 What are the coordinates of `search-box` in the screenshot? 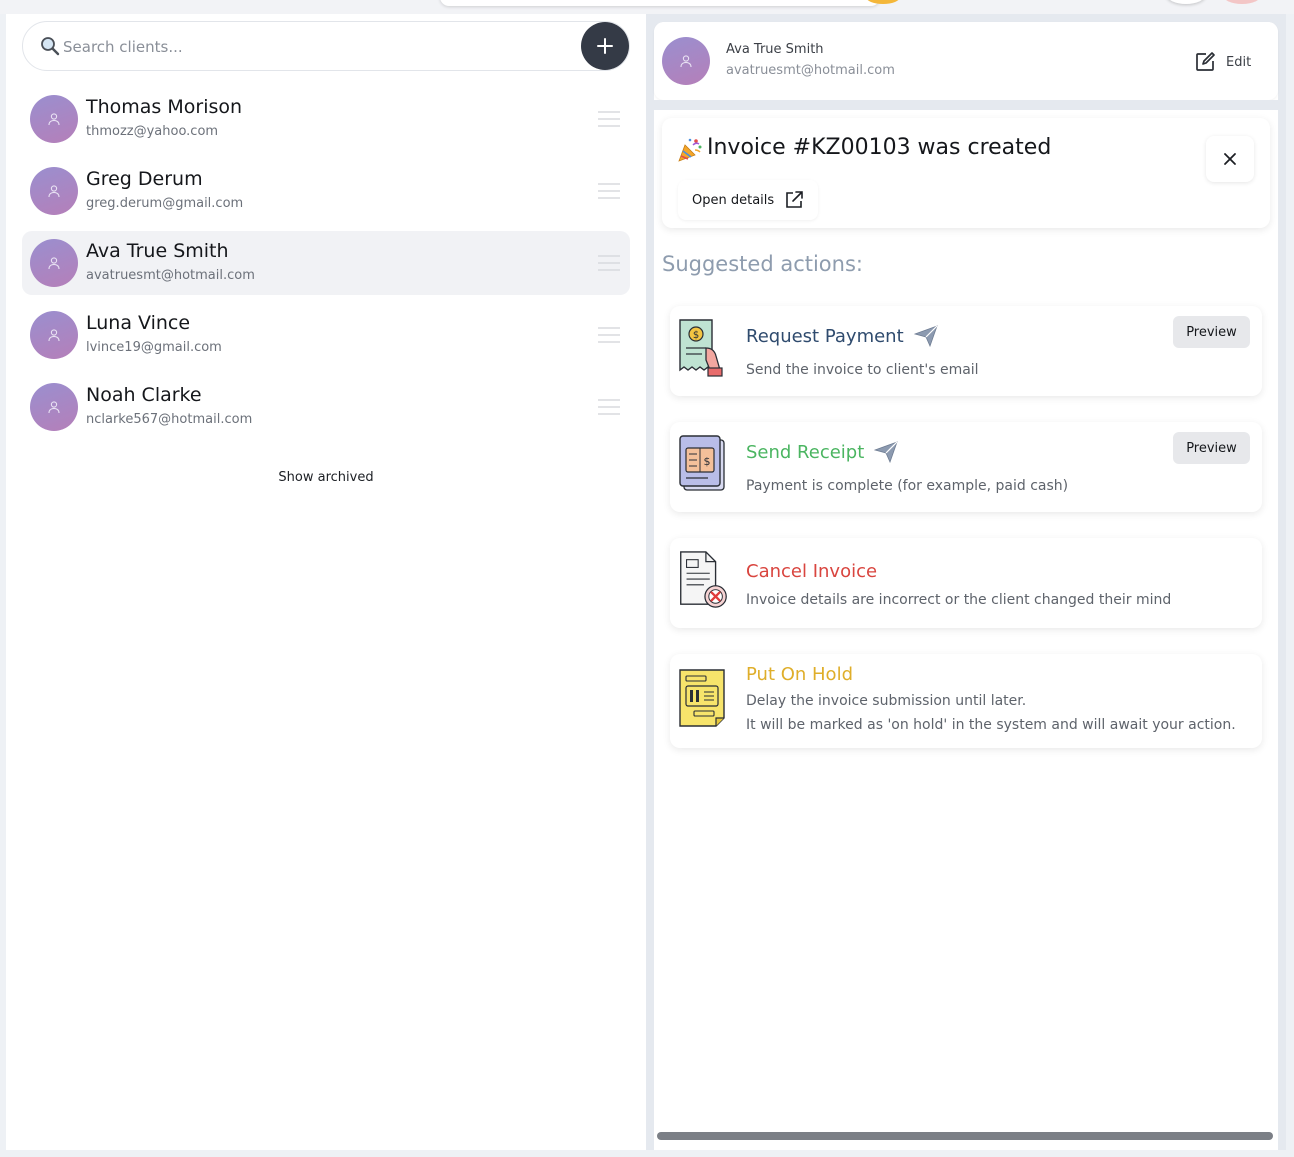 It's located at (326, 46).